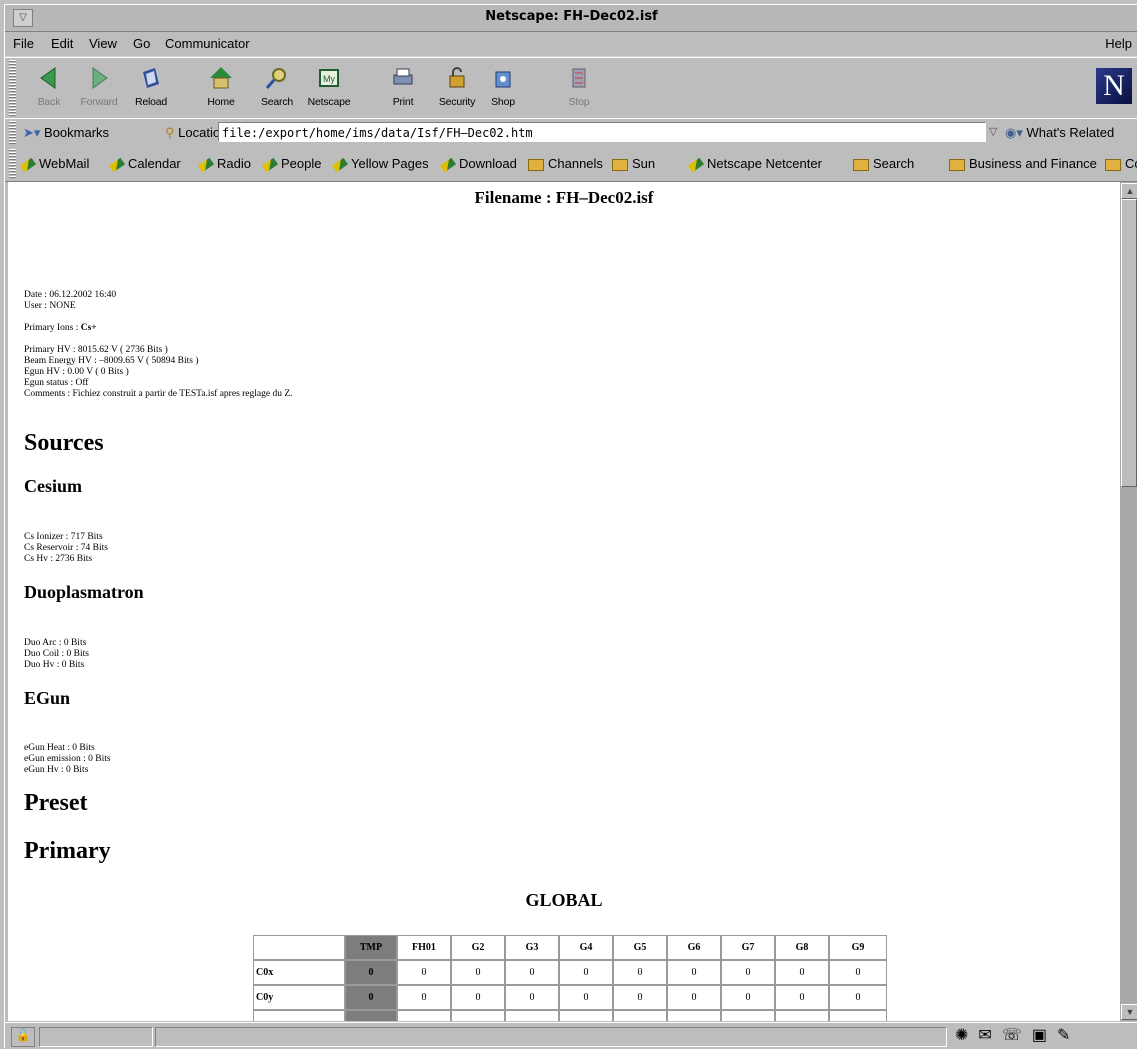 The width and height of the screenshot is (1137, 1049). What do you see at coordinates (64, 443) in the screenshot?
I see `sources-heading: Sources` at bounding box center [64, 443].